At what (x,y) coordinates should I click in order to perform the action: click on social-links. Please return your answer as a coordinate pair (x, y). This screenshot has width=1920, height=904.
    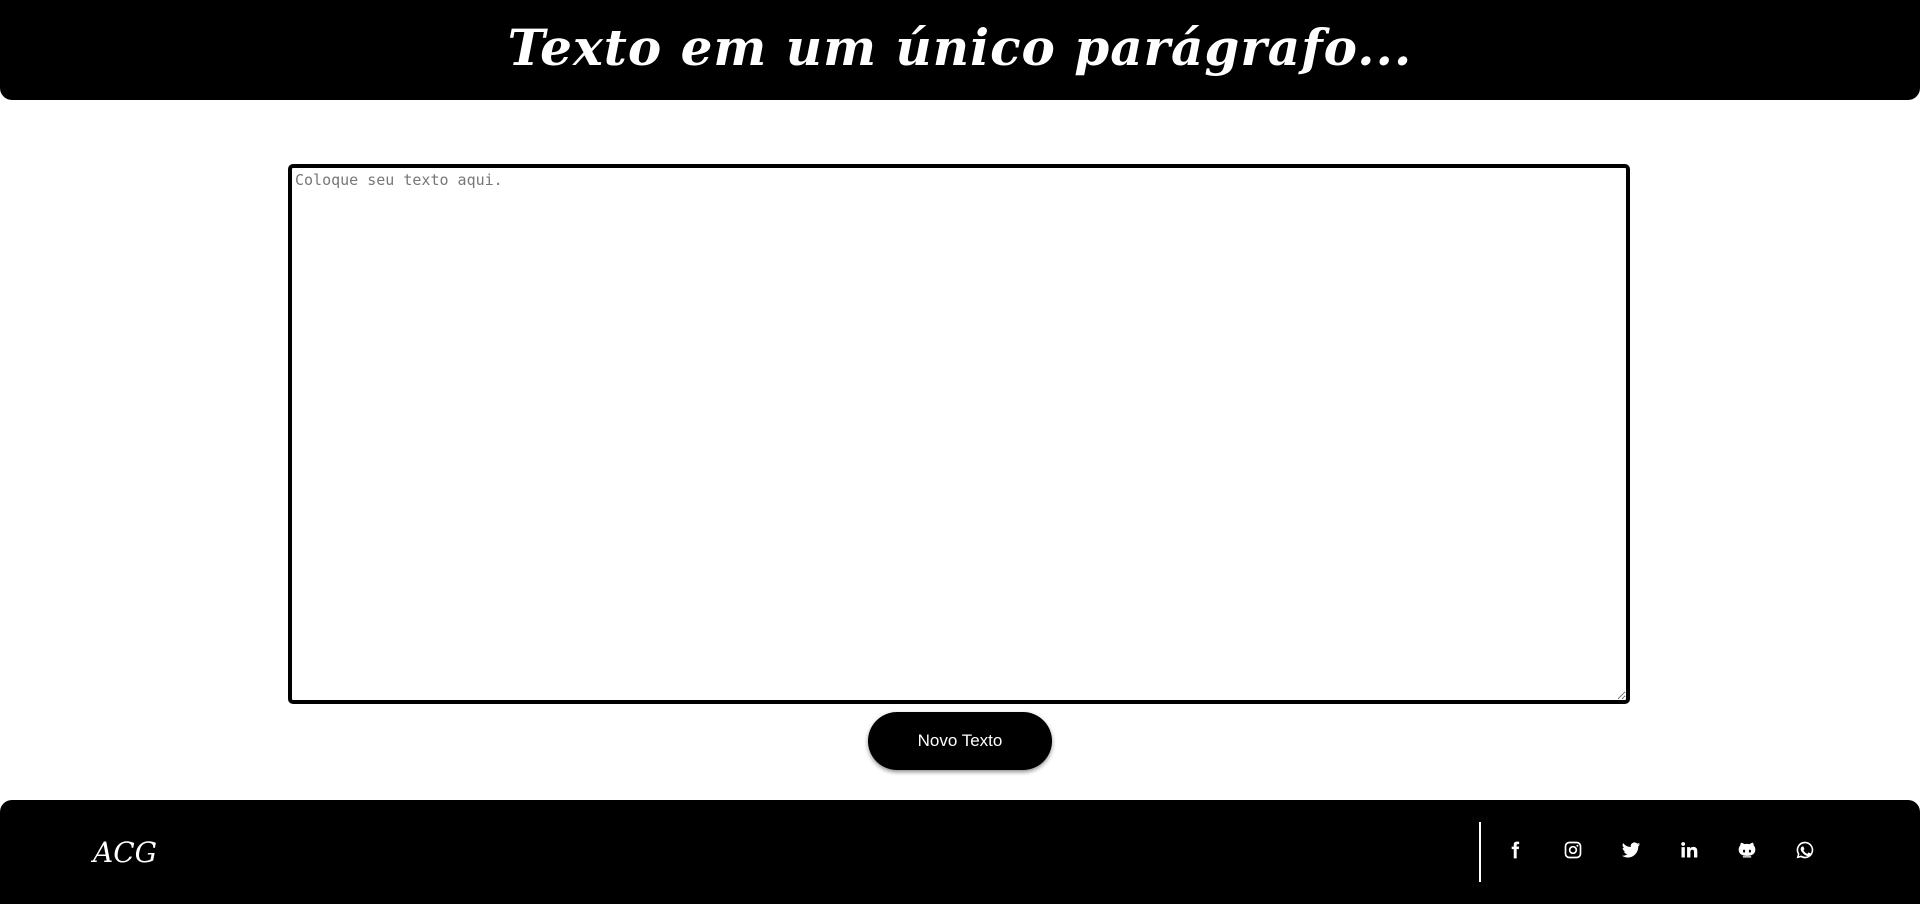
    Looking at the image, I should click on (1660, 852).